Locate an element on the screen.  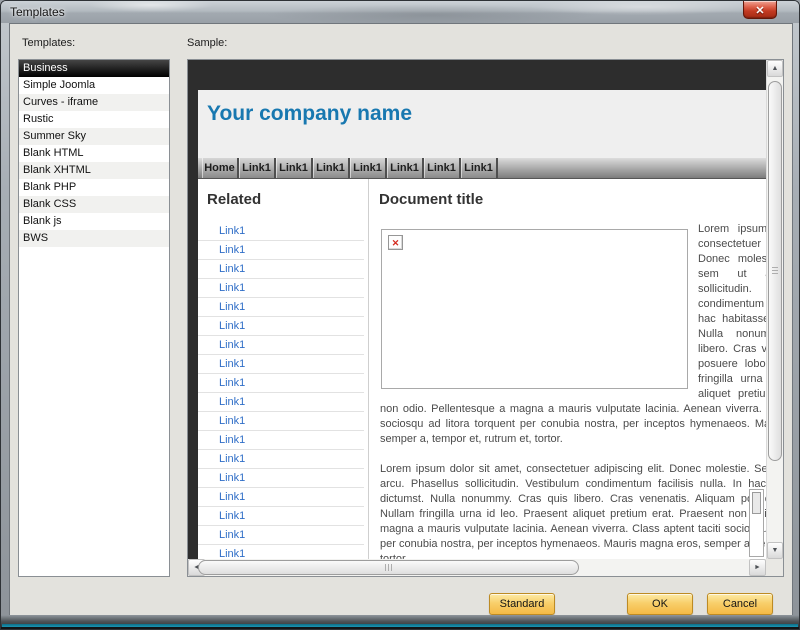
preview-page-header: Your company name is located at coordinates (490, 124).